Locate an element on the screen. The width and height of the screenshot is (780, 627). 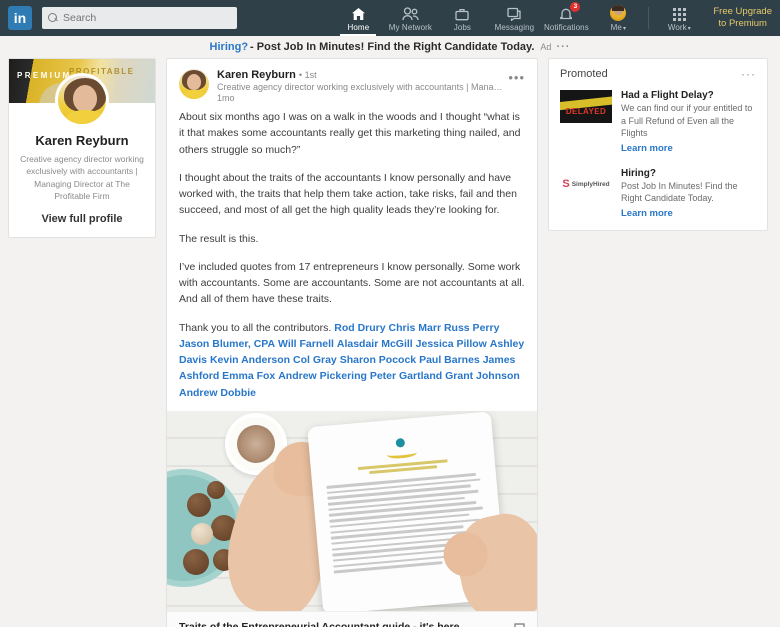
linkedin-logo: in is located at coordinates (20, 18).